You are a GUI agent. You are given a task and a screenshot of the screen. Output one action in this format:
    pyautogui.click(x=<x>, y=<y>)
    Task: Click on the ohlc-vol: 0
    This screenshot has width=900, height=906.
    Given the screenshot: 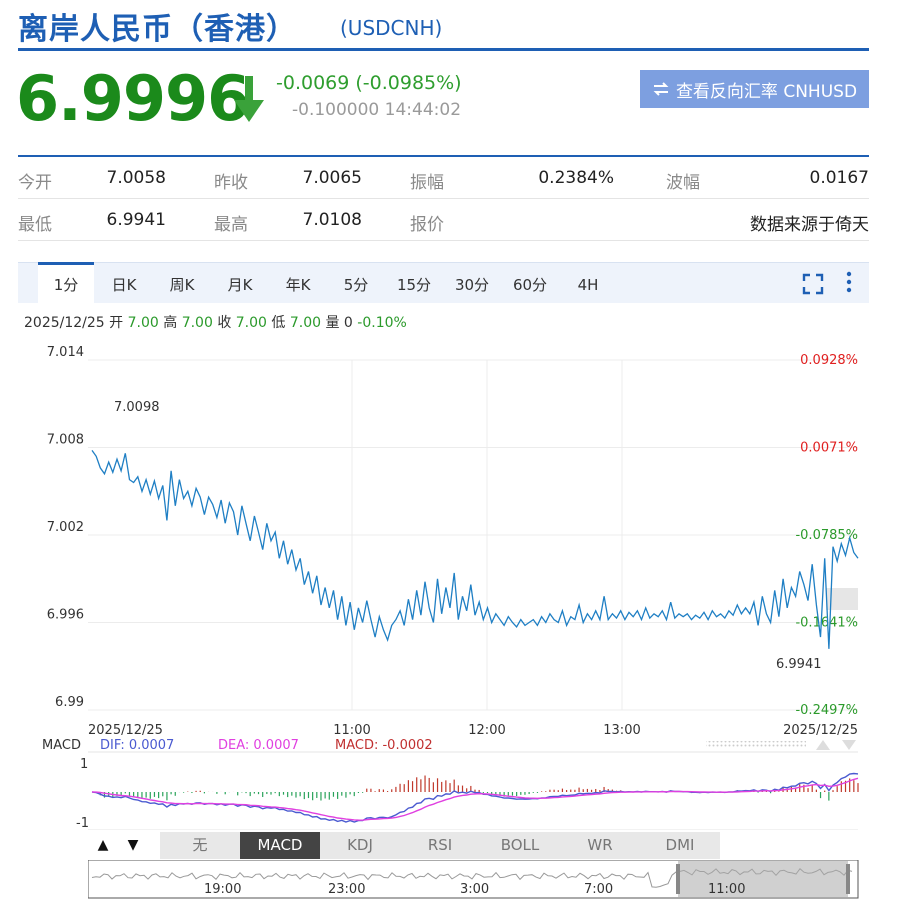 What is the action you would take?
    pyautogui.click(x=348, y=323)
    